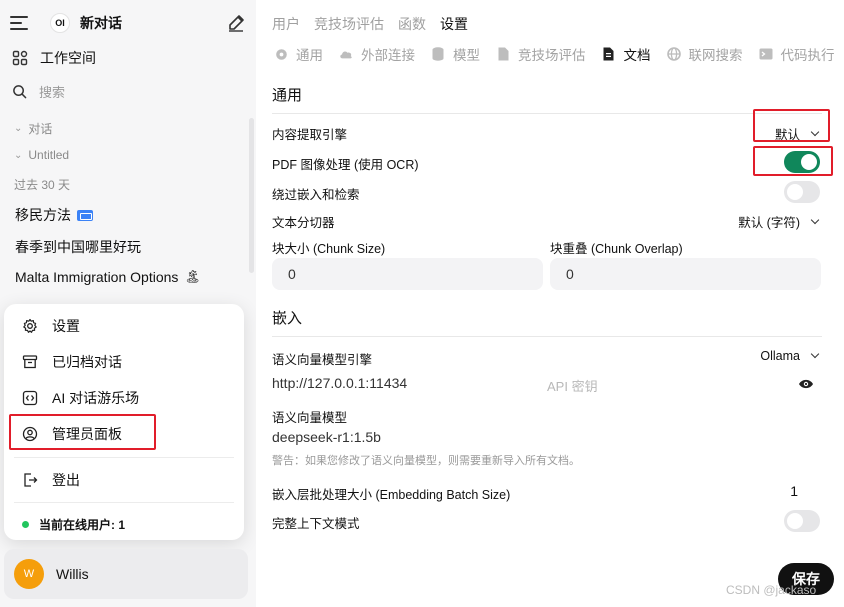  What do you see at coordinates (78, 247) in the screenshot?
I see `chat-item: 春季到中国哪里好玩` at bounding box center [78, 247].